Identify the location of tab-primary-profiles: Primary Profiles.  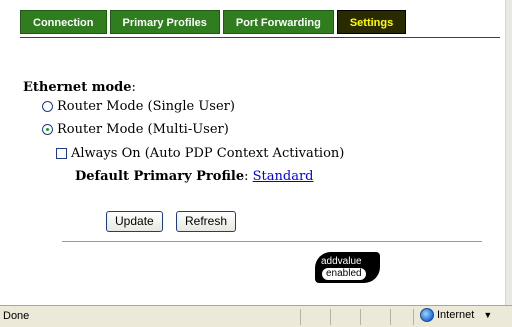
(164, 22).